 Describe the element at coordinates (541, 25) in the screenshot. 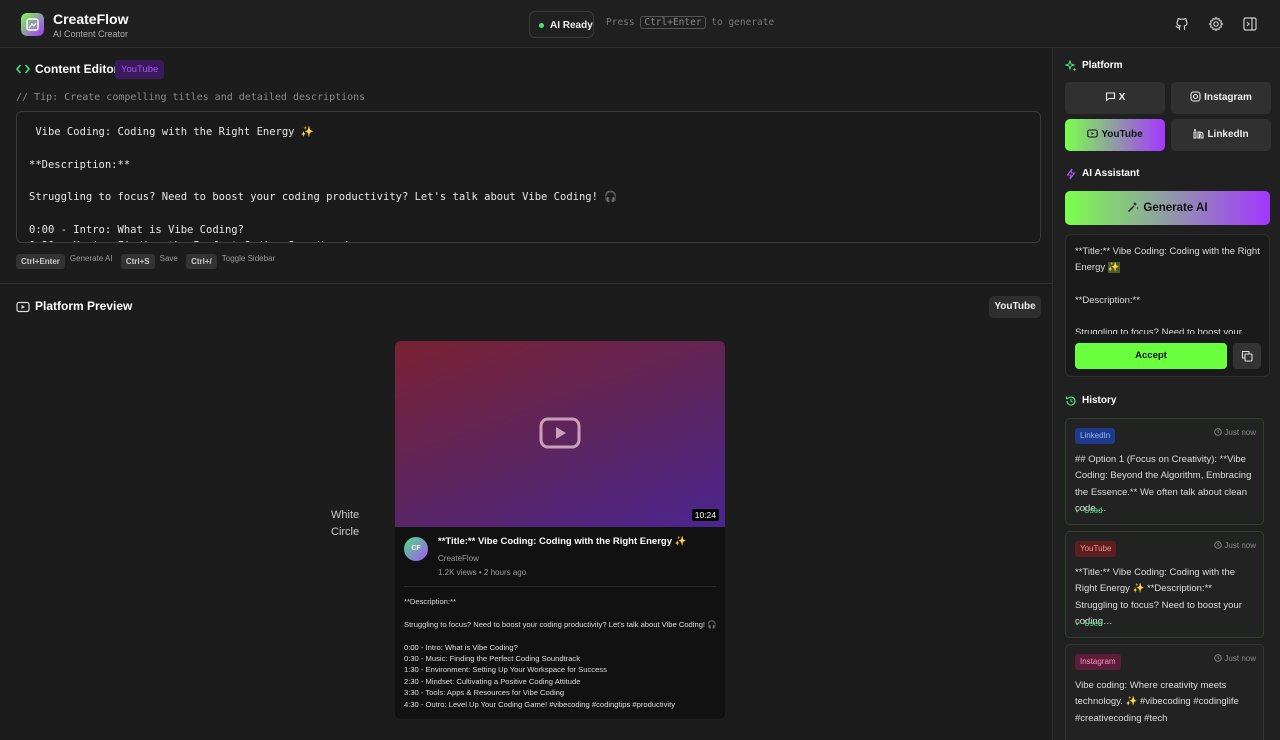

I see `status-dot` at that location.